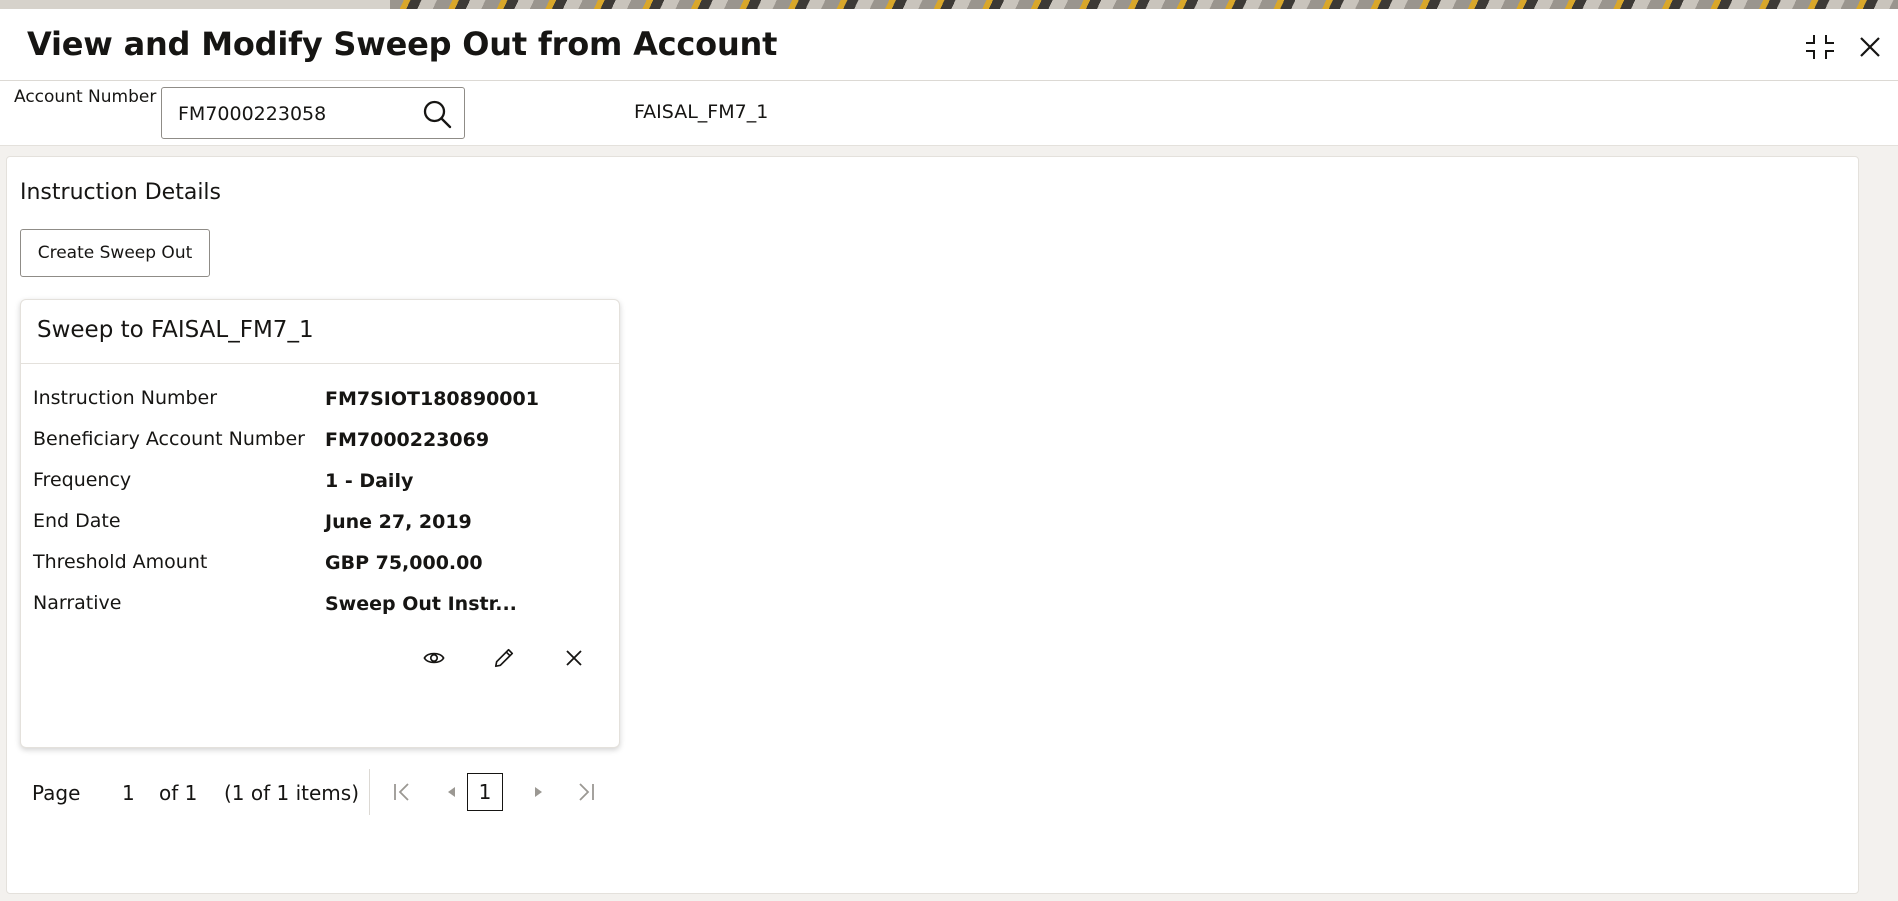 This screenshot has width=1898, height=901. I want to click on field-beneficiary-account-number: Beneficiary Account Number FM7000223069, so click(323, 443).